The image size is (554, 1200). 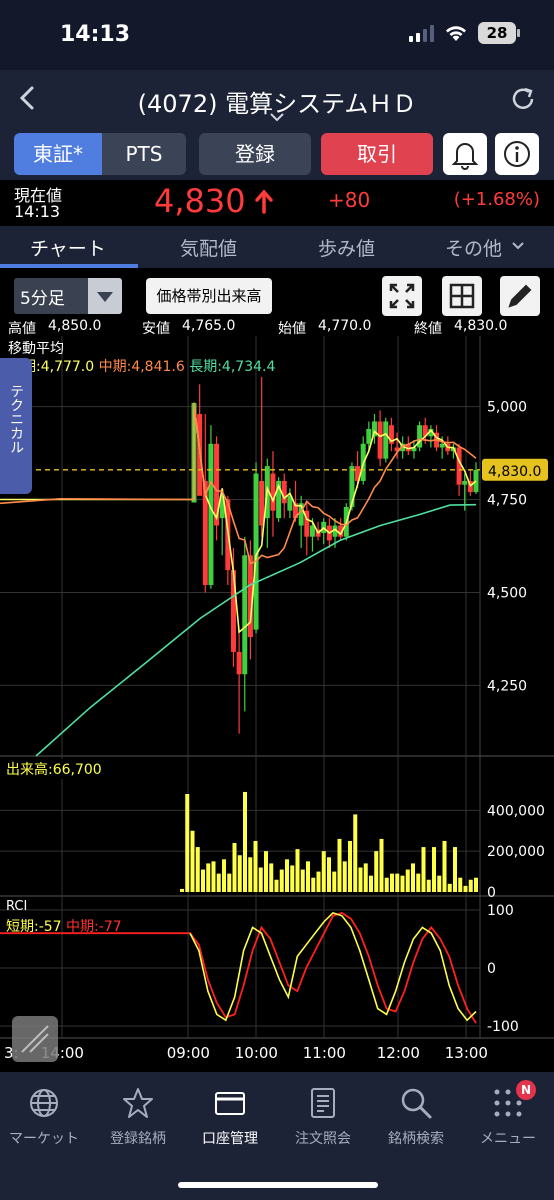 I want to click on refresh-button, so click(x=523, y=99).